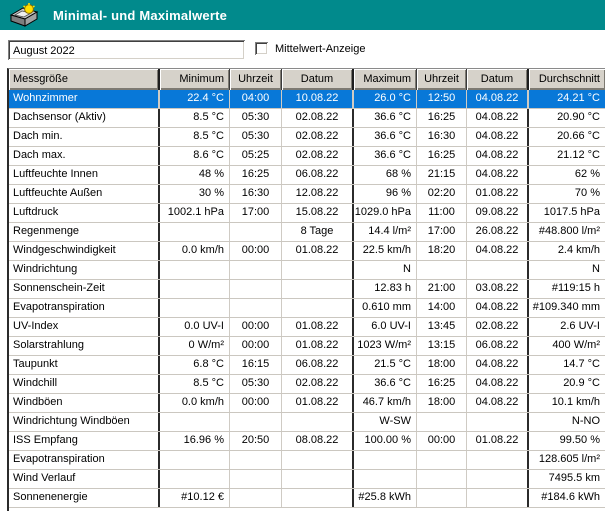 Image resolution: width=605 pixels, height=511 pixels. What do you see at coordinates (385, 175) in the screenshot?
I see `cell-maximum: 68 %` at bounding box center [385, 175].